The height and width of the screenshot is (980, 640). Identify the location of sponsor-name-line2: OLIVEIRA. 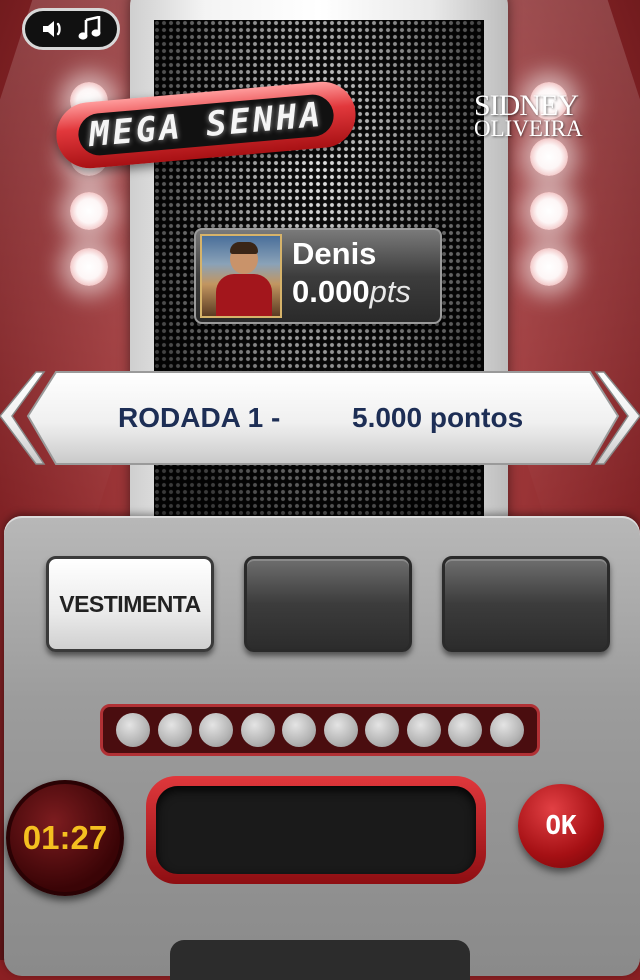
(528, 128).